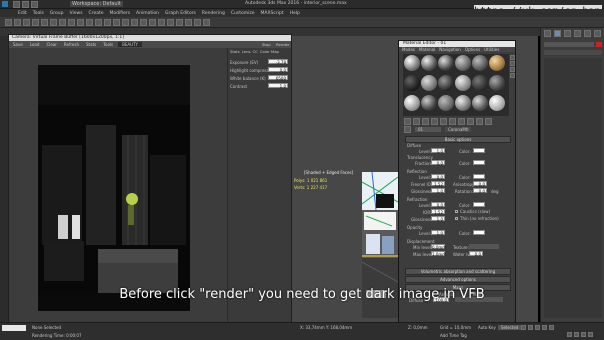 The image size is (604, 340). I want to click on unlink-icon, so click(35, 22).